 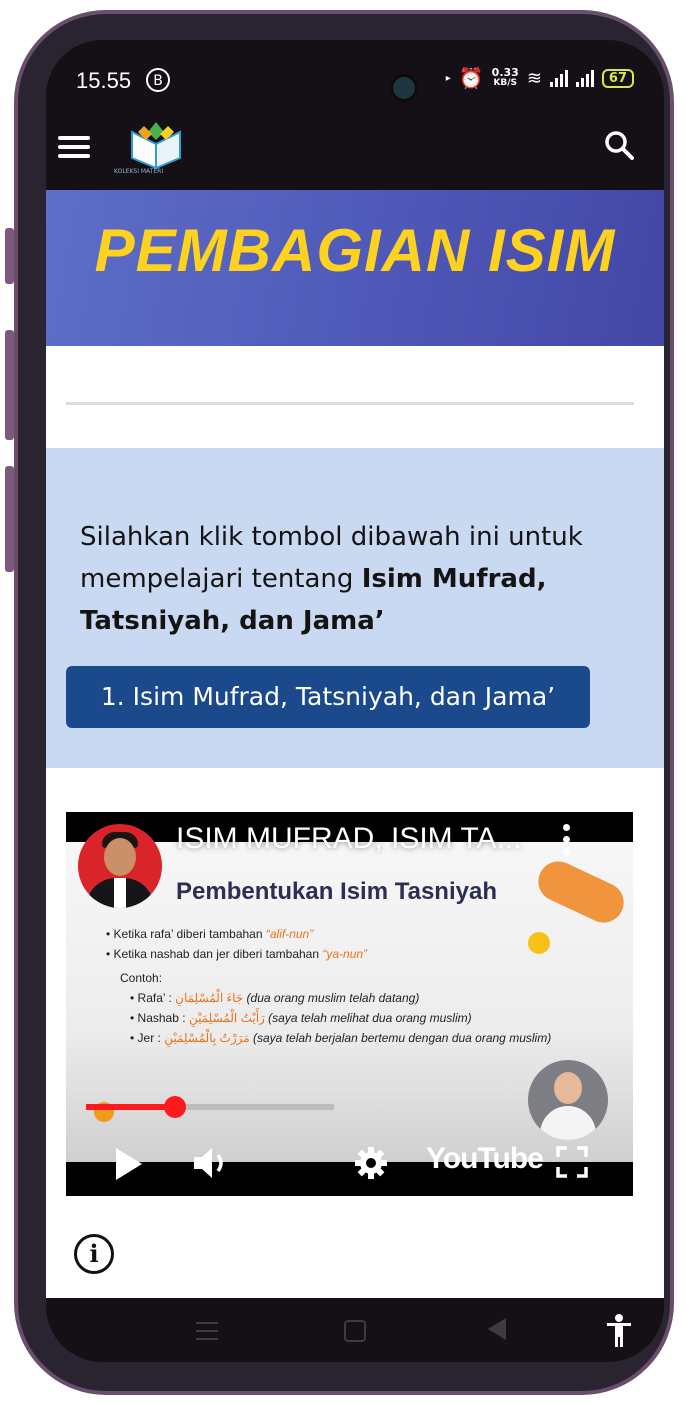 What do you see at coordinates (141, 978) in the screenshot?
I see `example-label: Contoh:` at bounding box center [141, 978].